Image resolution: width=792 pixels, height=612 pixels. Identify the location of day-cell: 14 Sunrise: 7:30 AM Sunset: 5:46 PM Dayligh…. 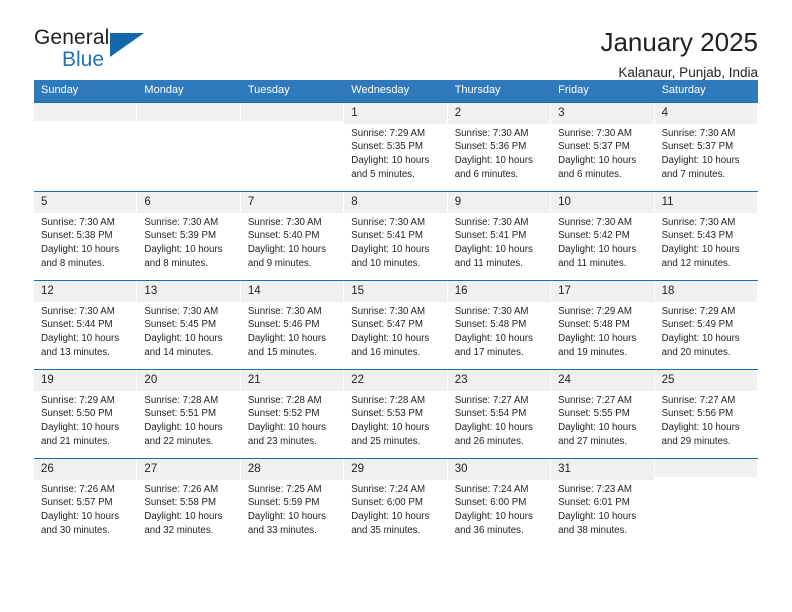
(292, 325).